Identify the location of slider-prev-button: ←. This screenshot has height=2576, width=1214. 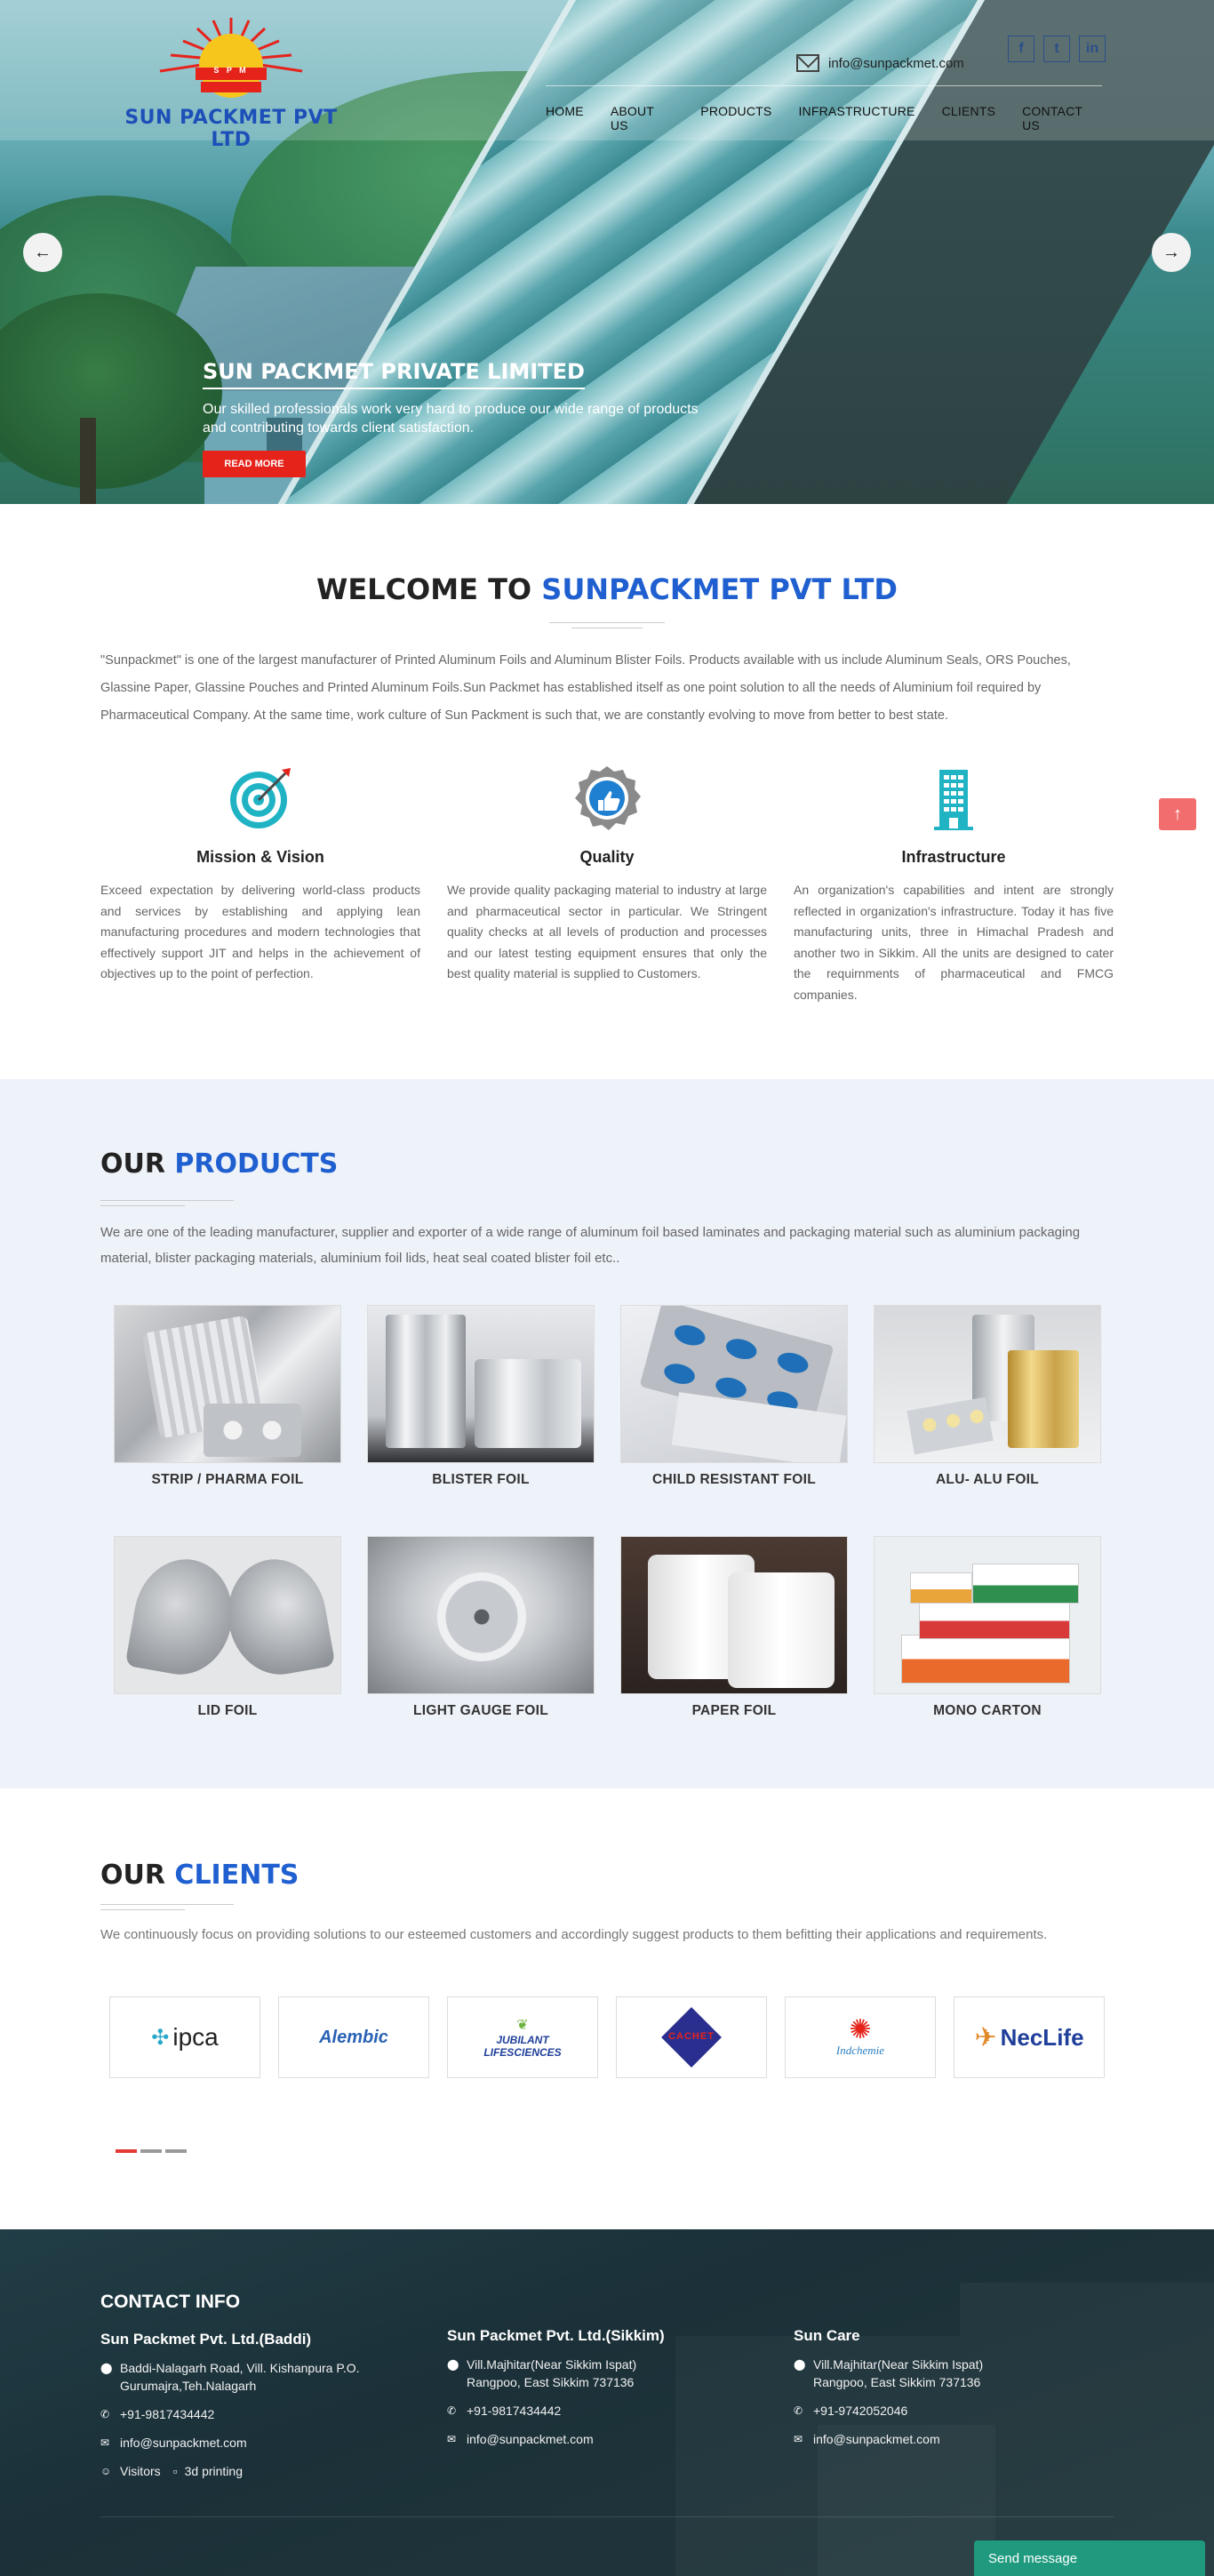
(42, 252).